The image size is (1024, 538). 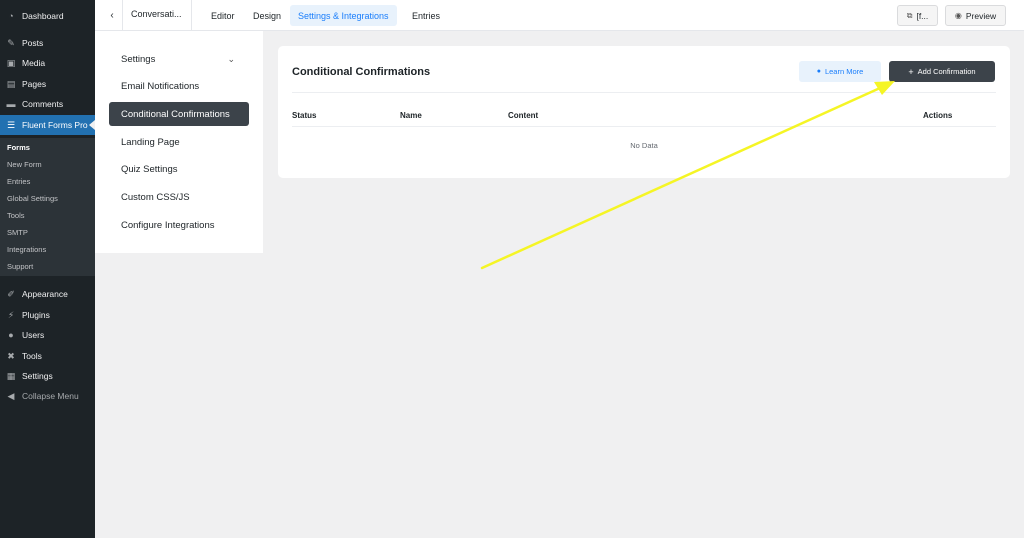 I want to click on menu-item-appearance: ✐ Appearance, so click(x=47, y=294).